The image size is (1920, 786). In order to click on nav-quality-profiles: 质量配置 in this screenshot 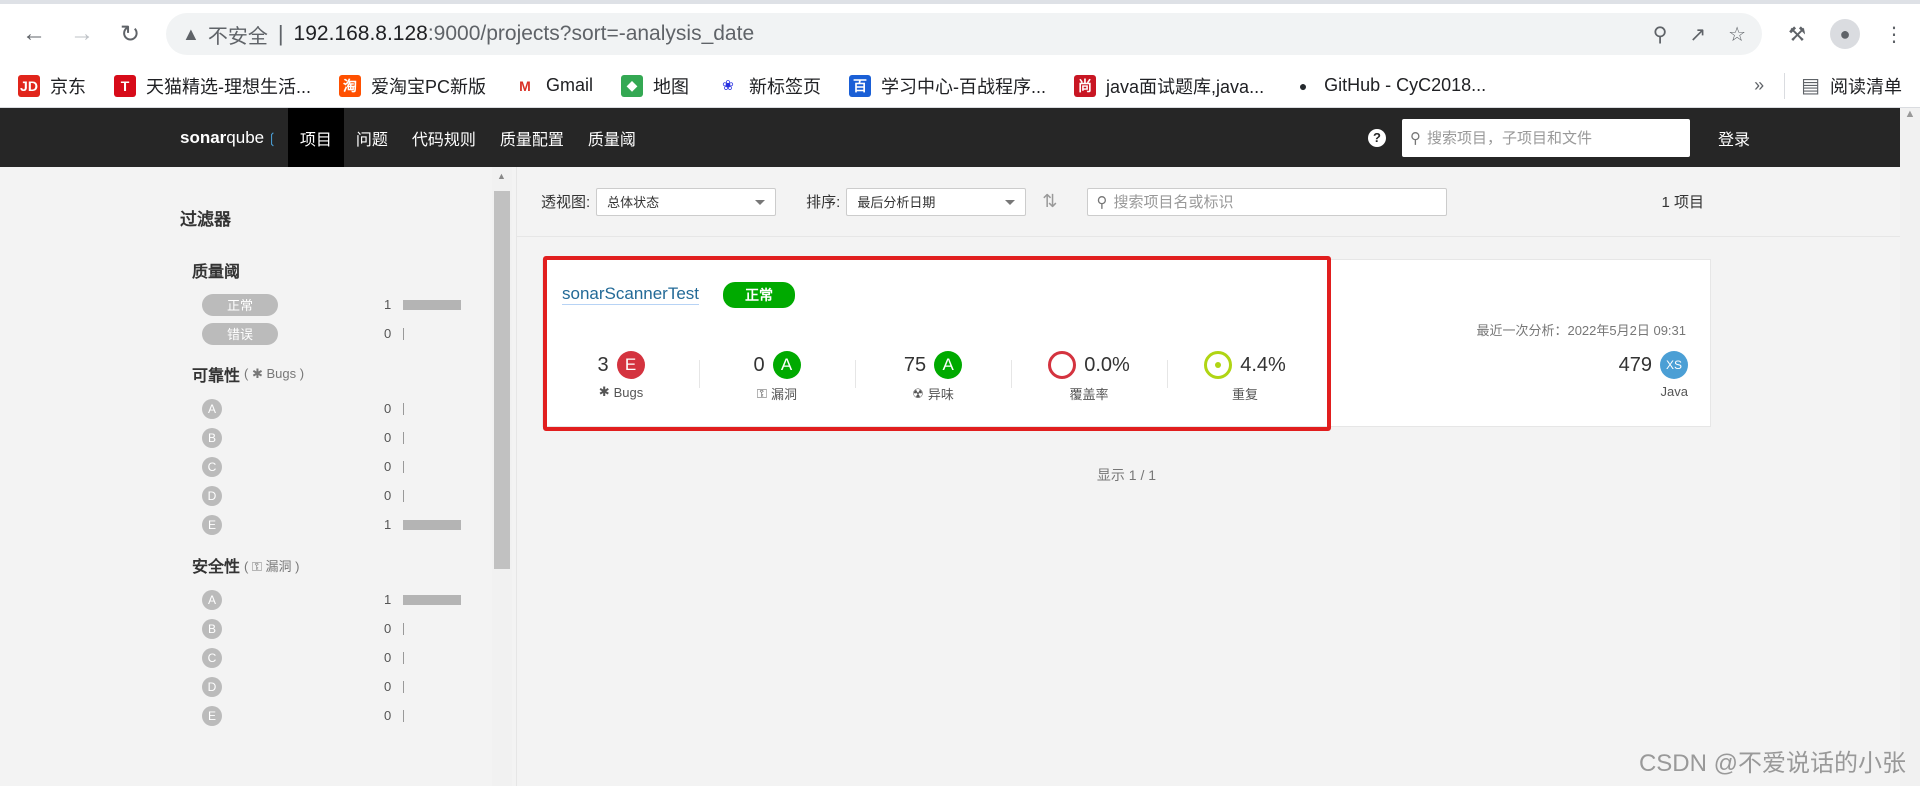, I will do `click(532, 137)`.